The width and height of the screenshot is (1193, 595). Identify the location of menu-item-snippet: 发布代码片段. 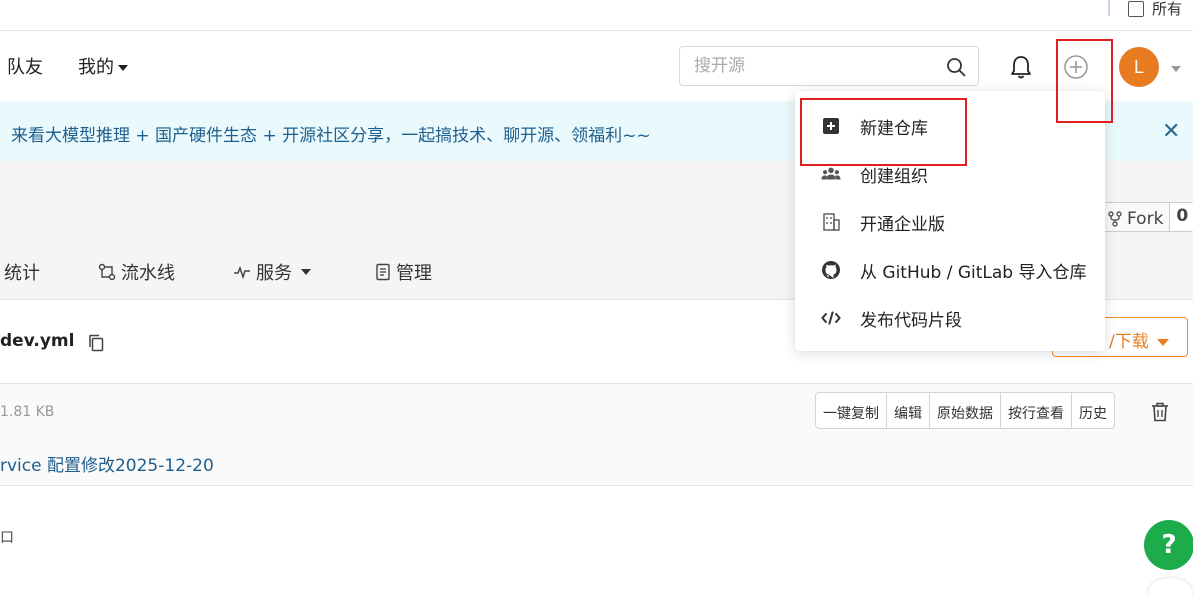
(950, 318).